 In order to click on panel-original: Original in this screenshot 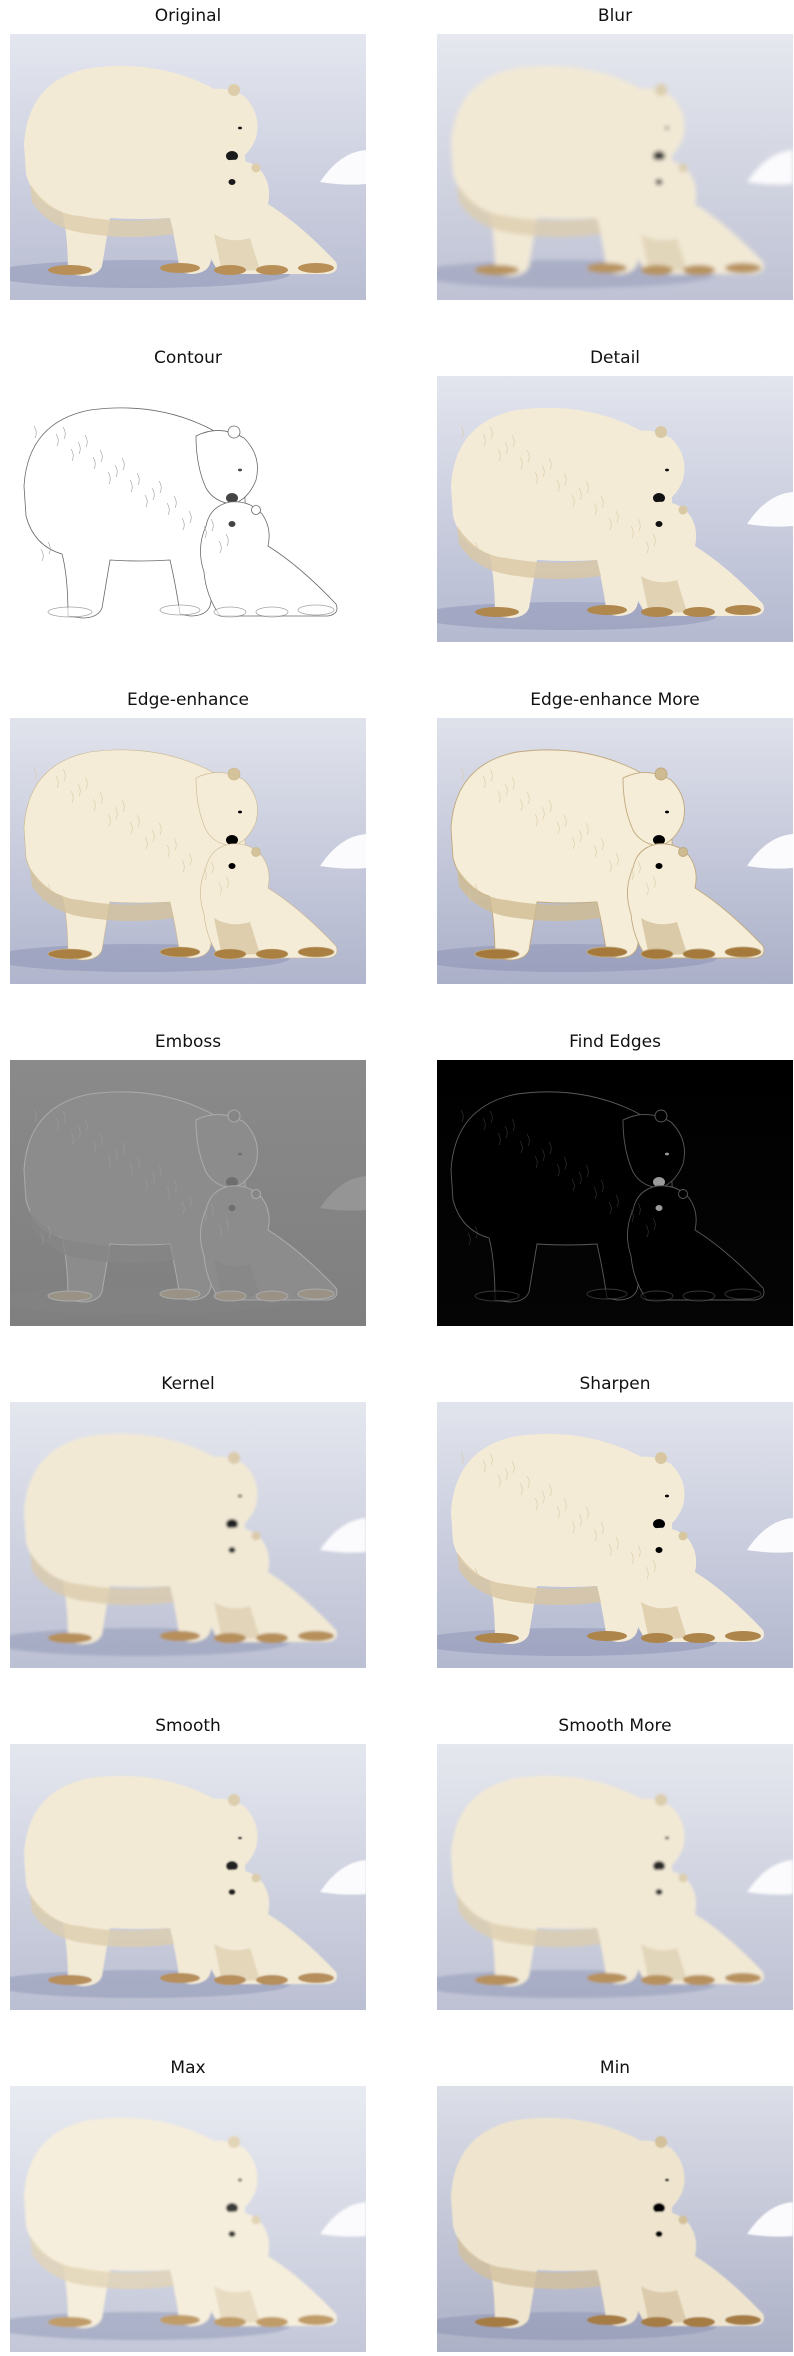, I will do `click(188, 154)`.